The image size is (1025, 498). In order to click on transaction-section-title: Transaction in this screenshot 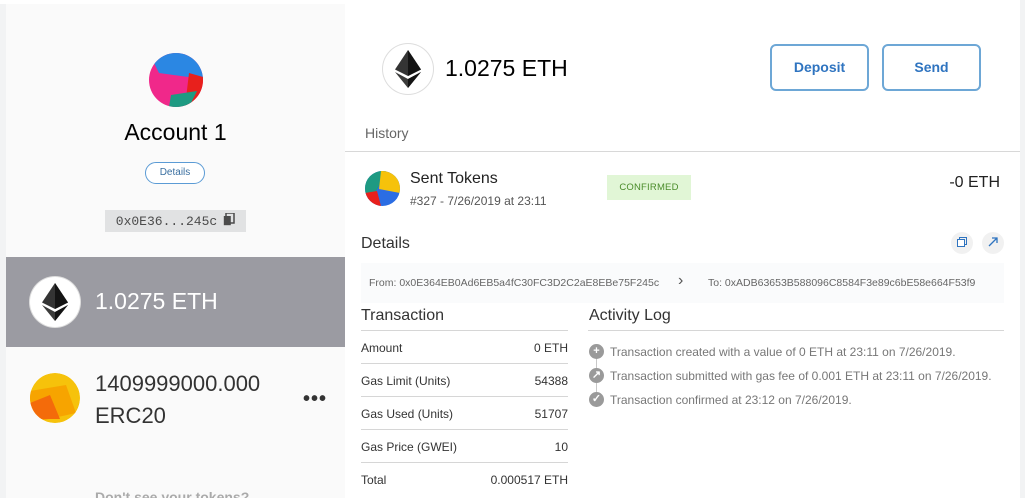, I will do `click(402, 315)`.